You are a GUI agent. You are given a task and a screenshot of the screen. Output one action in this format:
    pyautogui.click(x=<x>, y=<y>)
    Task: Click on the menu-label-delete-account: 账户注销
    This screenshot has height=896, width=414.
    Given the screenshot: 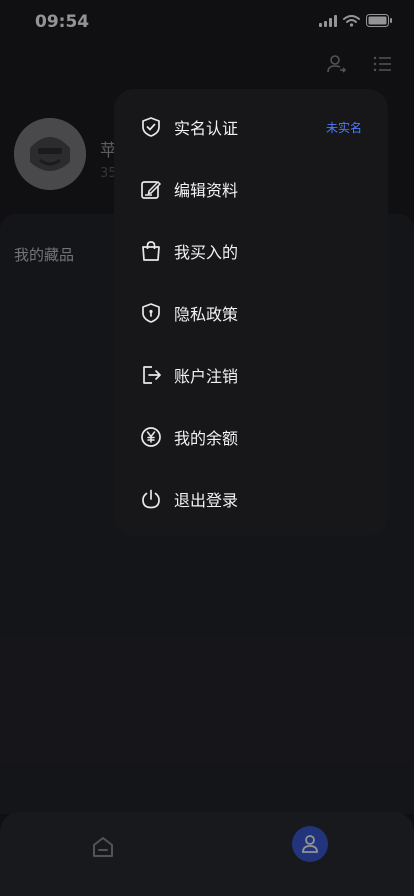 What is the action you would take?
    pyautogui.click(x=206, y=376)
    